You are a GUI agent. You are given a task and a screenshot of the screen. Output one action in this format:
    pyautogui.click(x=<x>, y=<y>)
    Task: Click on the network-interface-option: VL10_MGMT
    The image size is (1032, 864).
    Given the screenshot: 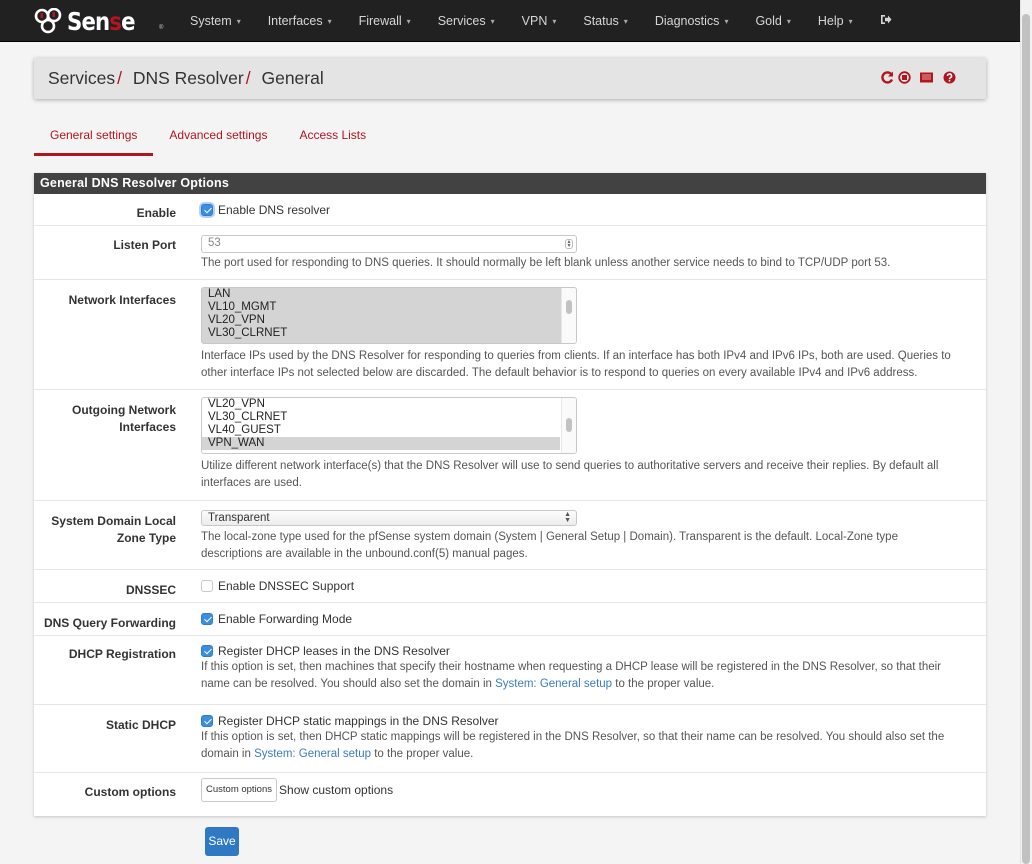 What is the action you would take?
    pyautogui.click(x=381, y=307)
    